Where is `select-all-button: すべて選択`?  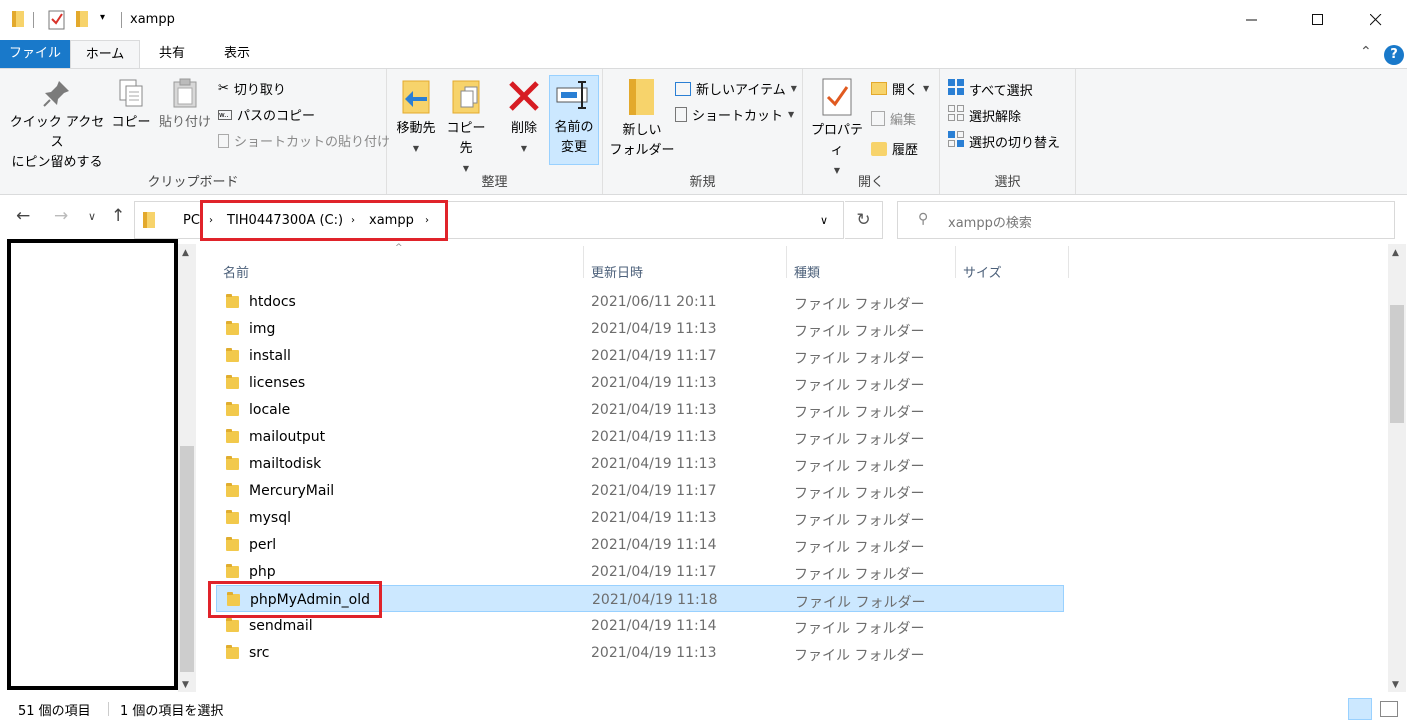
select-all-button: すべて選択 is located at coordinates (990, 89).